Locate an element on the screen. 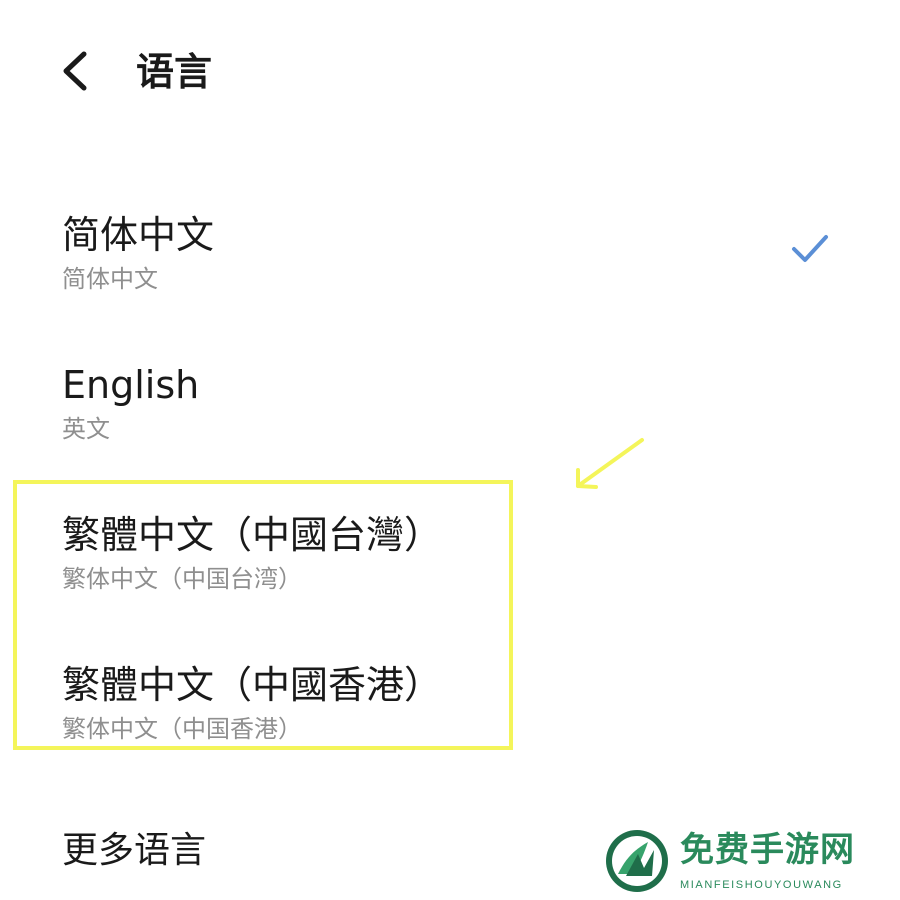  language-subtitle: 英文 is located at coordinates (86, 429).